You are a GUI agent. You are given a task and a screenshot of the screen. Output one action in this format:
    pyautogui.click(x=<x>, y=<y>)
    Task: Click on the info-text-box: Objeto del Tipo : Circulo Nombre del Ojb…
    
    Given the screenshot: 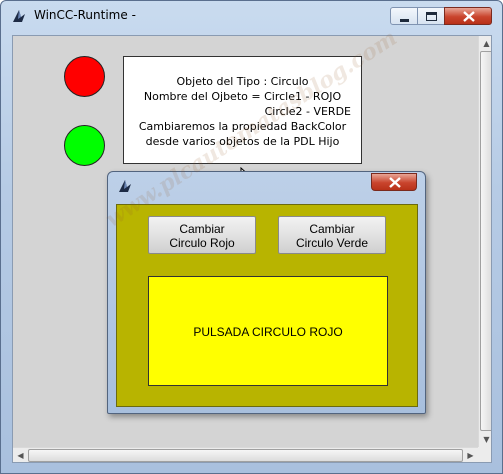 What is the action you would take?
    pyautogui.click(x=242, y=110)
    